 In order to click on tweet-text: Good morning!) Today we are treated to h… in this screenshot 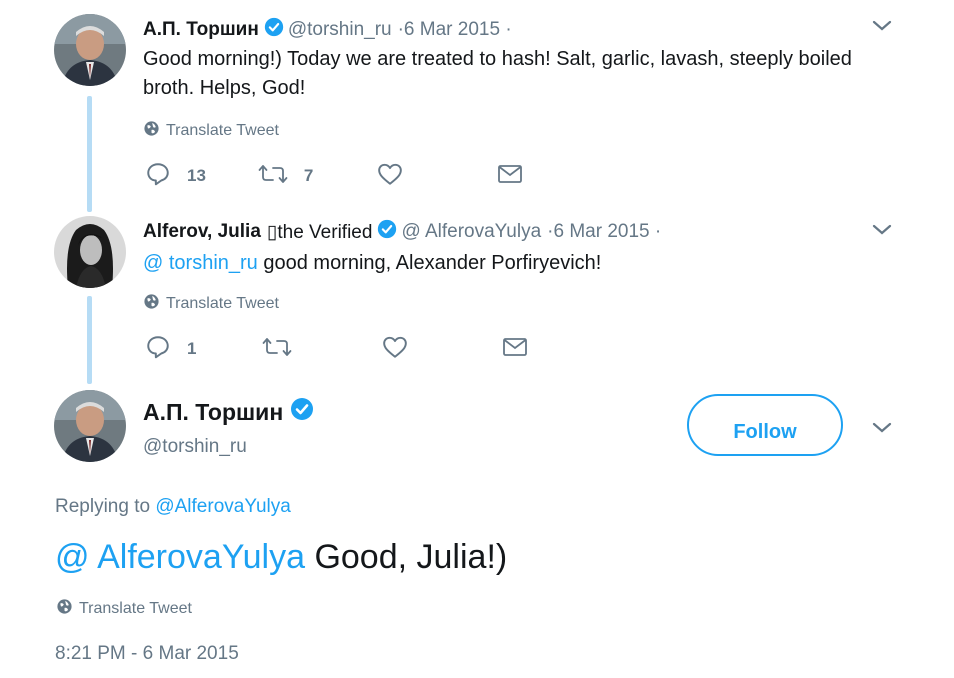, I will do `click(497, 73)`.